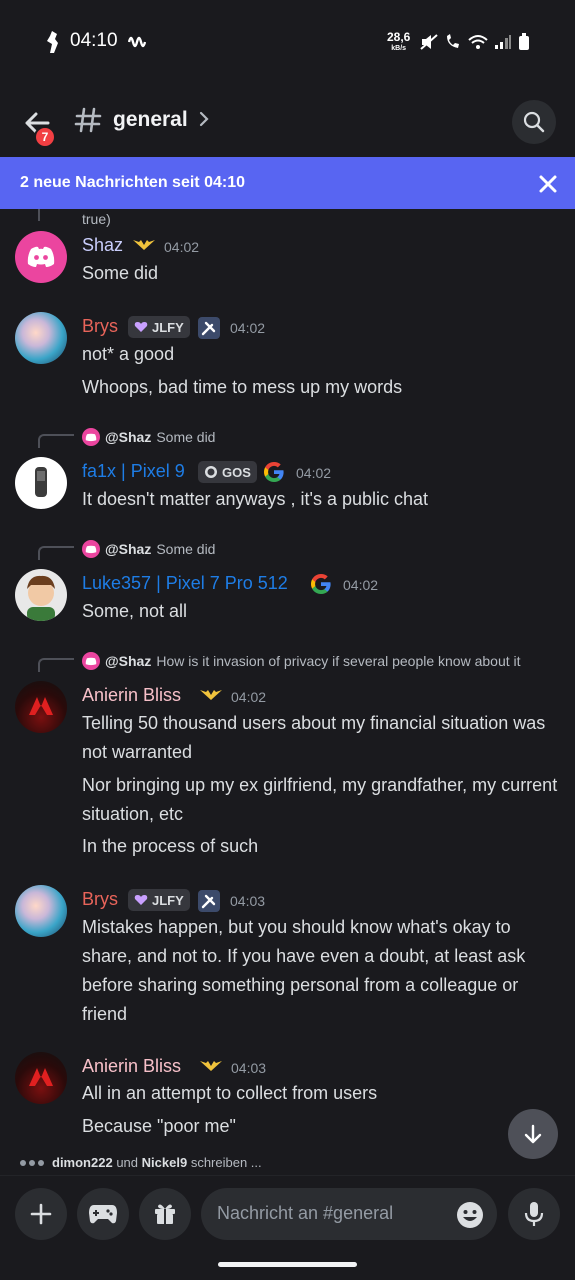 This screenshot has width=575, height=1280. Describe the element at coordinates (120, 273) in the screenshot. I see `message-text: Some did` at that location.